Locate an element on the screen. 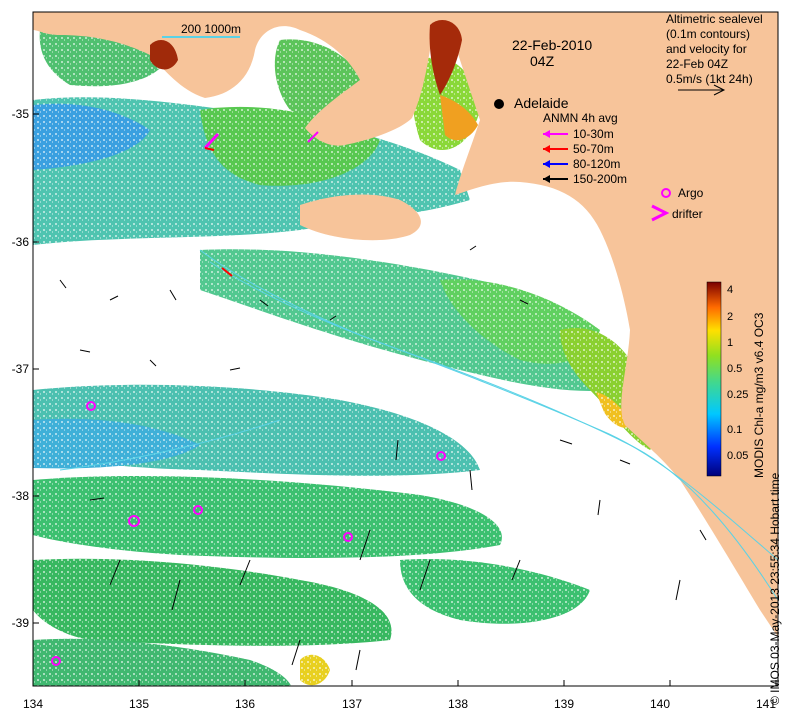 The width and height of the screenshot is (800, 720). x-tick-label: 134 is located at coordinates (33, 704).